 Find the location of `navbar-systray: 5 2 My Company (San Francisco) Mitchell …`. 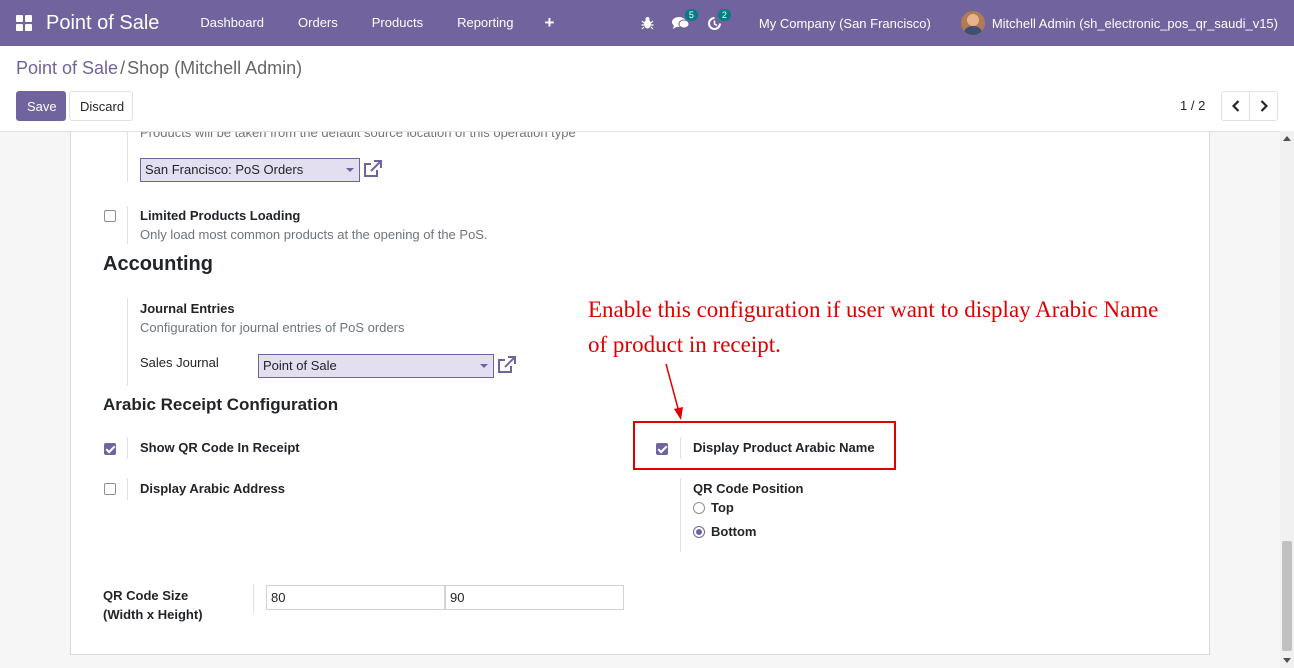

navbar-systray: 5 2 My Company (San Francisco) Mitchell … is located at coordinates (963, 23).